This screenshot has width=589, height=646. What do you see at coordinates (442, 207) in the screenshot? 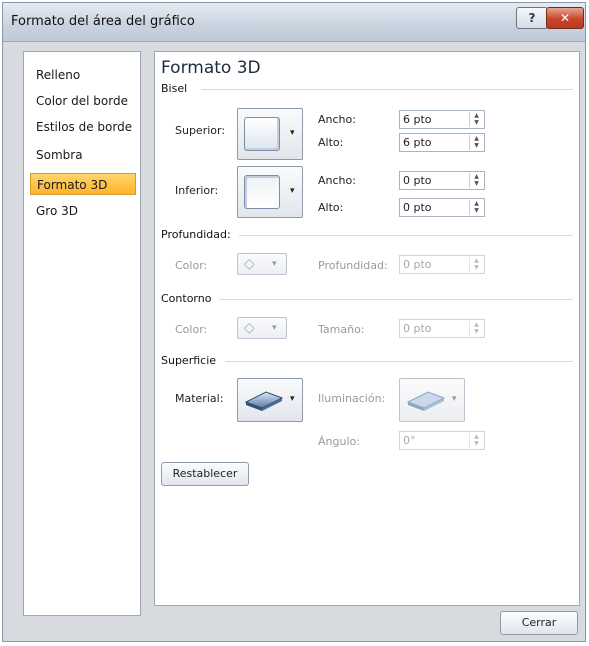
I see `bevel-bottom-height-stepper: 0 pto ▲ ▼` at bounding box center [442, 207].